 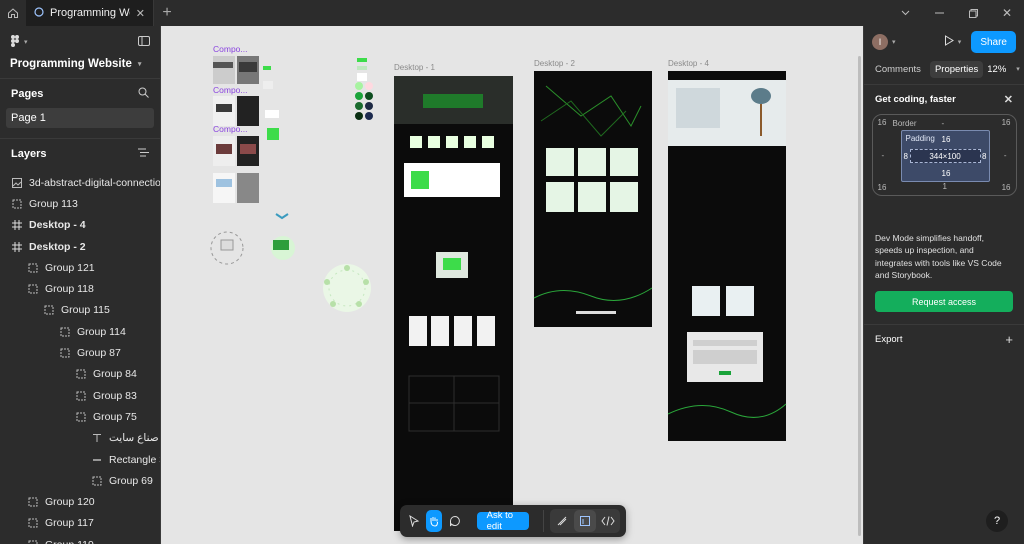 I want to click on main-menu: ▾, so click(x=80, y=42).